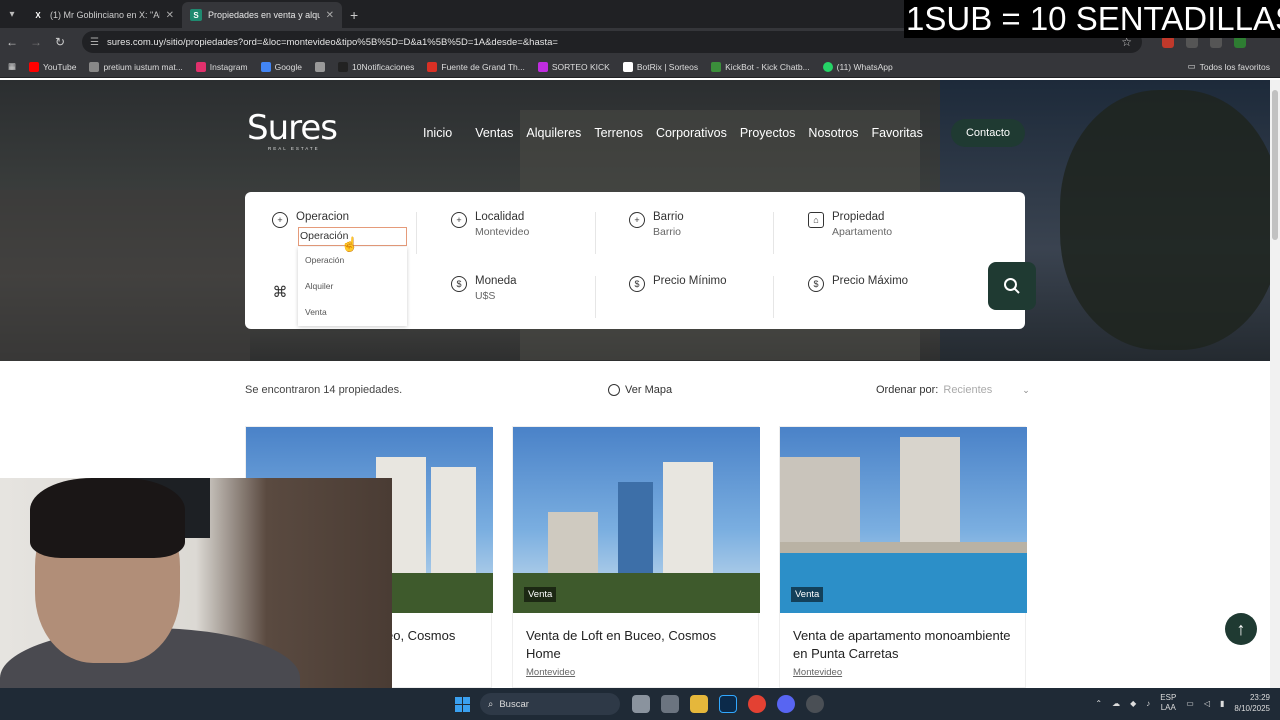 Image resolution: width=1280 pixels, height=720 pixels. Describe the element at coordinates (862, 232) in the screenshot. I see `field-value: Apartamento` at that location.